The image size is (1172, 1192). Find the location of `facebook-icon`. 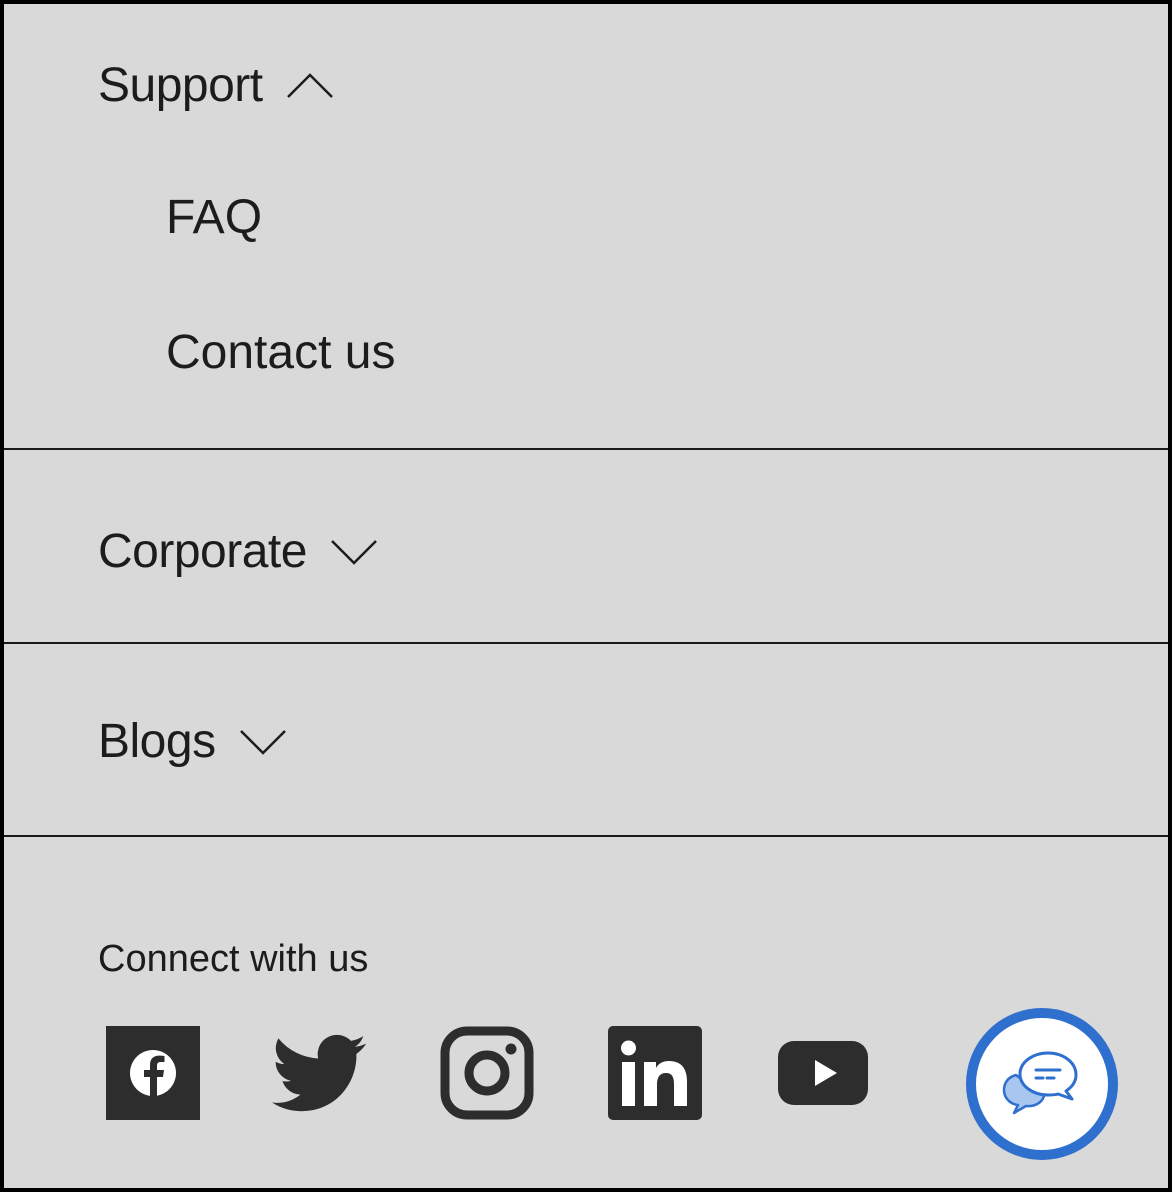

facebook-icon is located at coordinates (153, 1073).